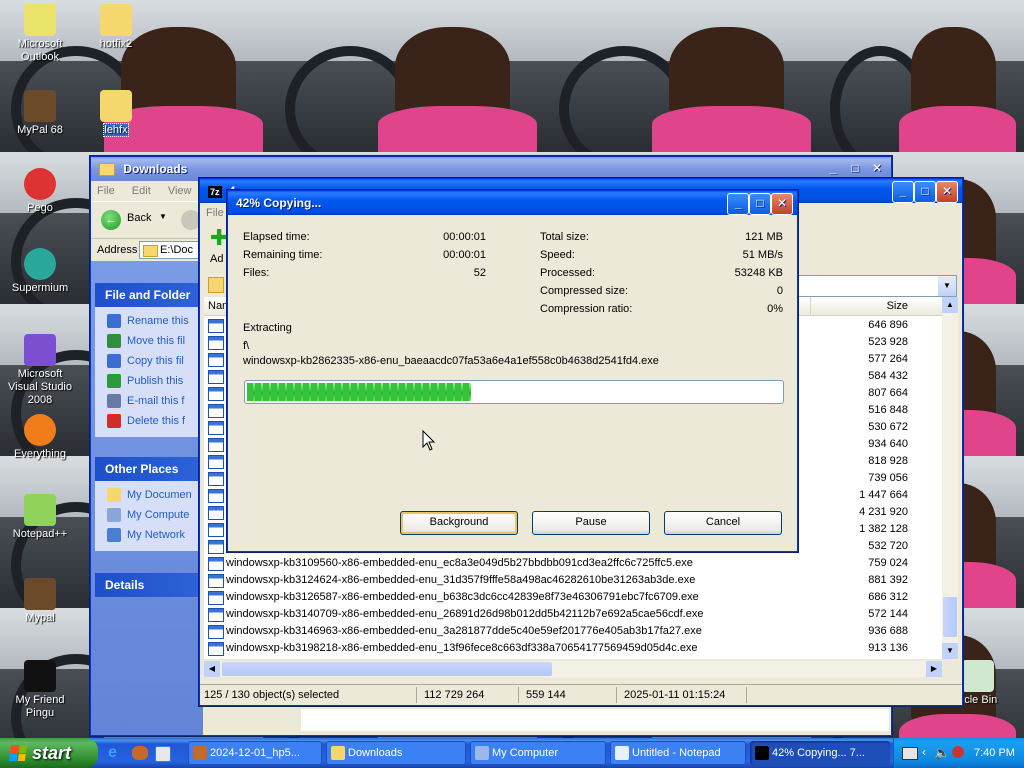 Image resolution: width=1024 pixels, height=768 pixels. What do you see at coordinates (215, 213) in the screenshot?
I see `archive-menu-file: File` at bounding box center [215, 213].